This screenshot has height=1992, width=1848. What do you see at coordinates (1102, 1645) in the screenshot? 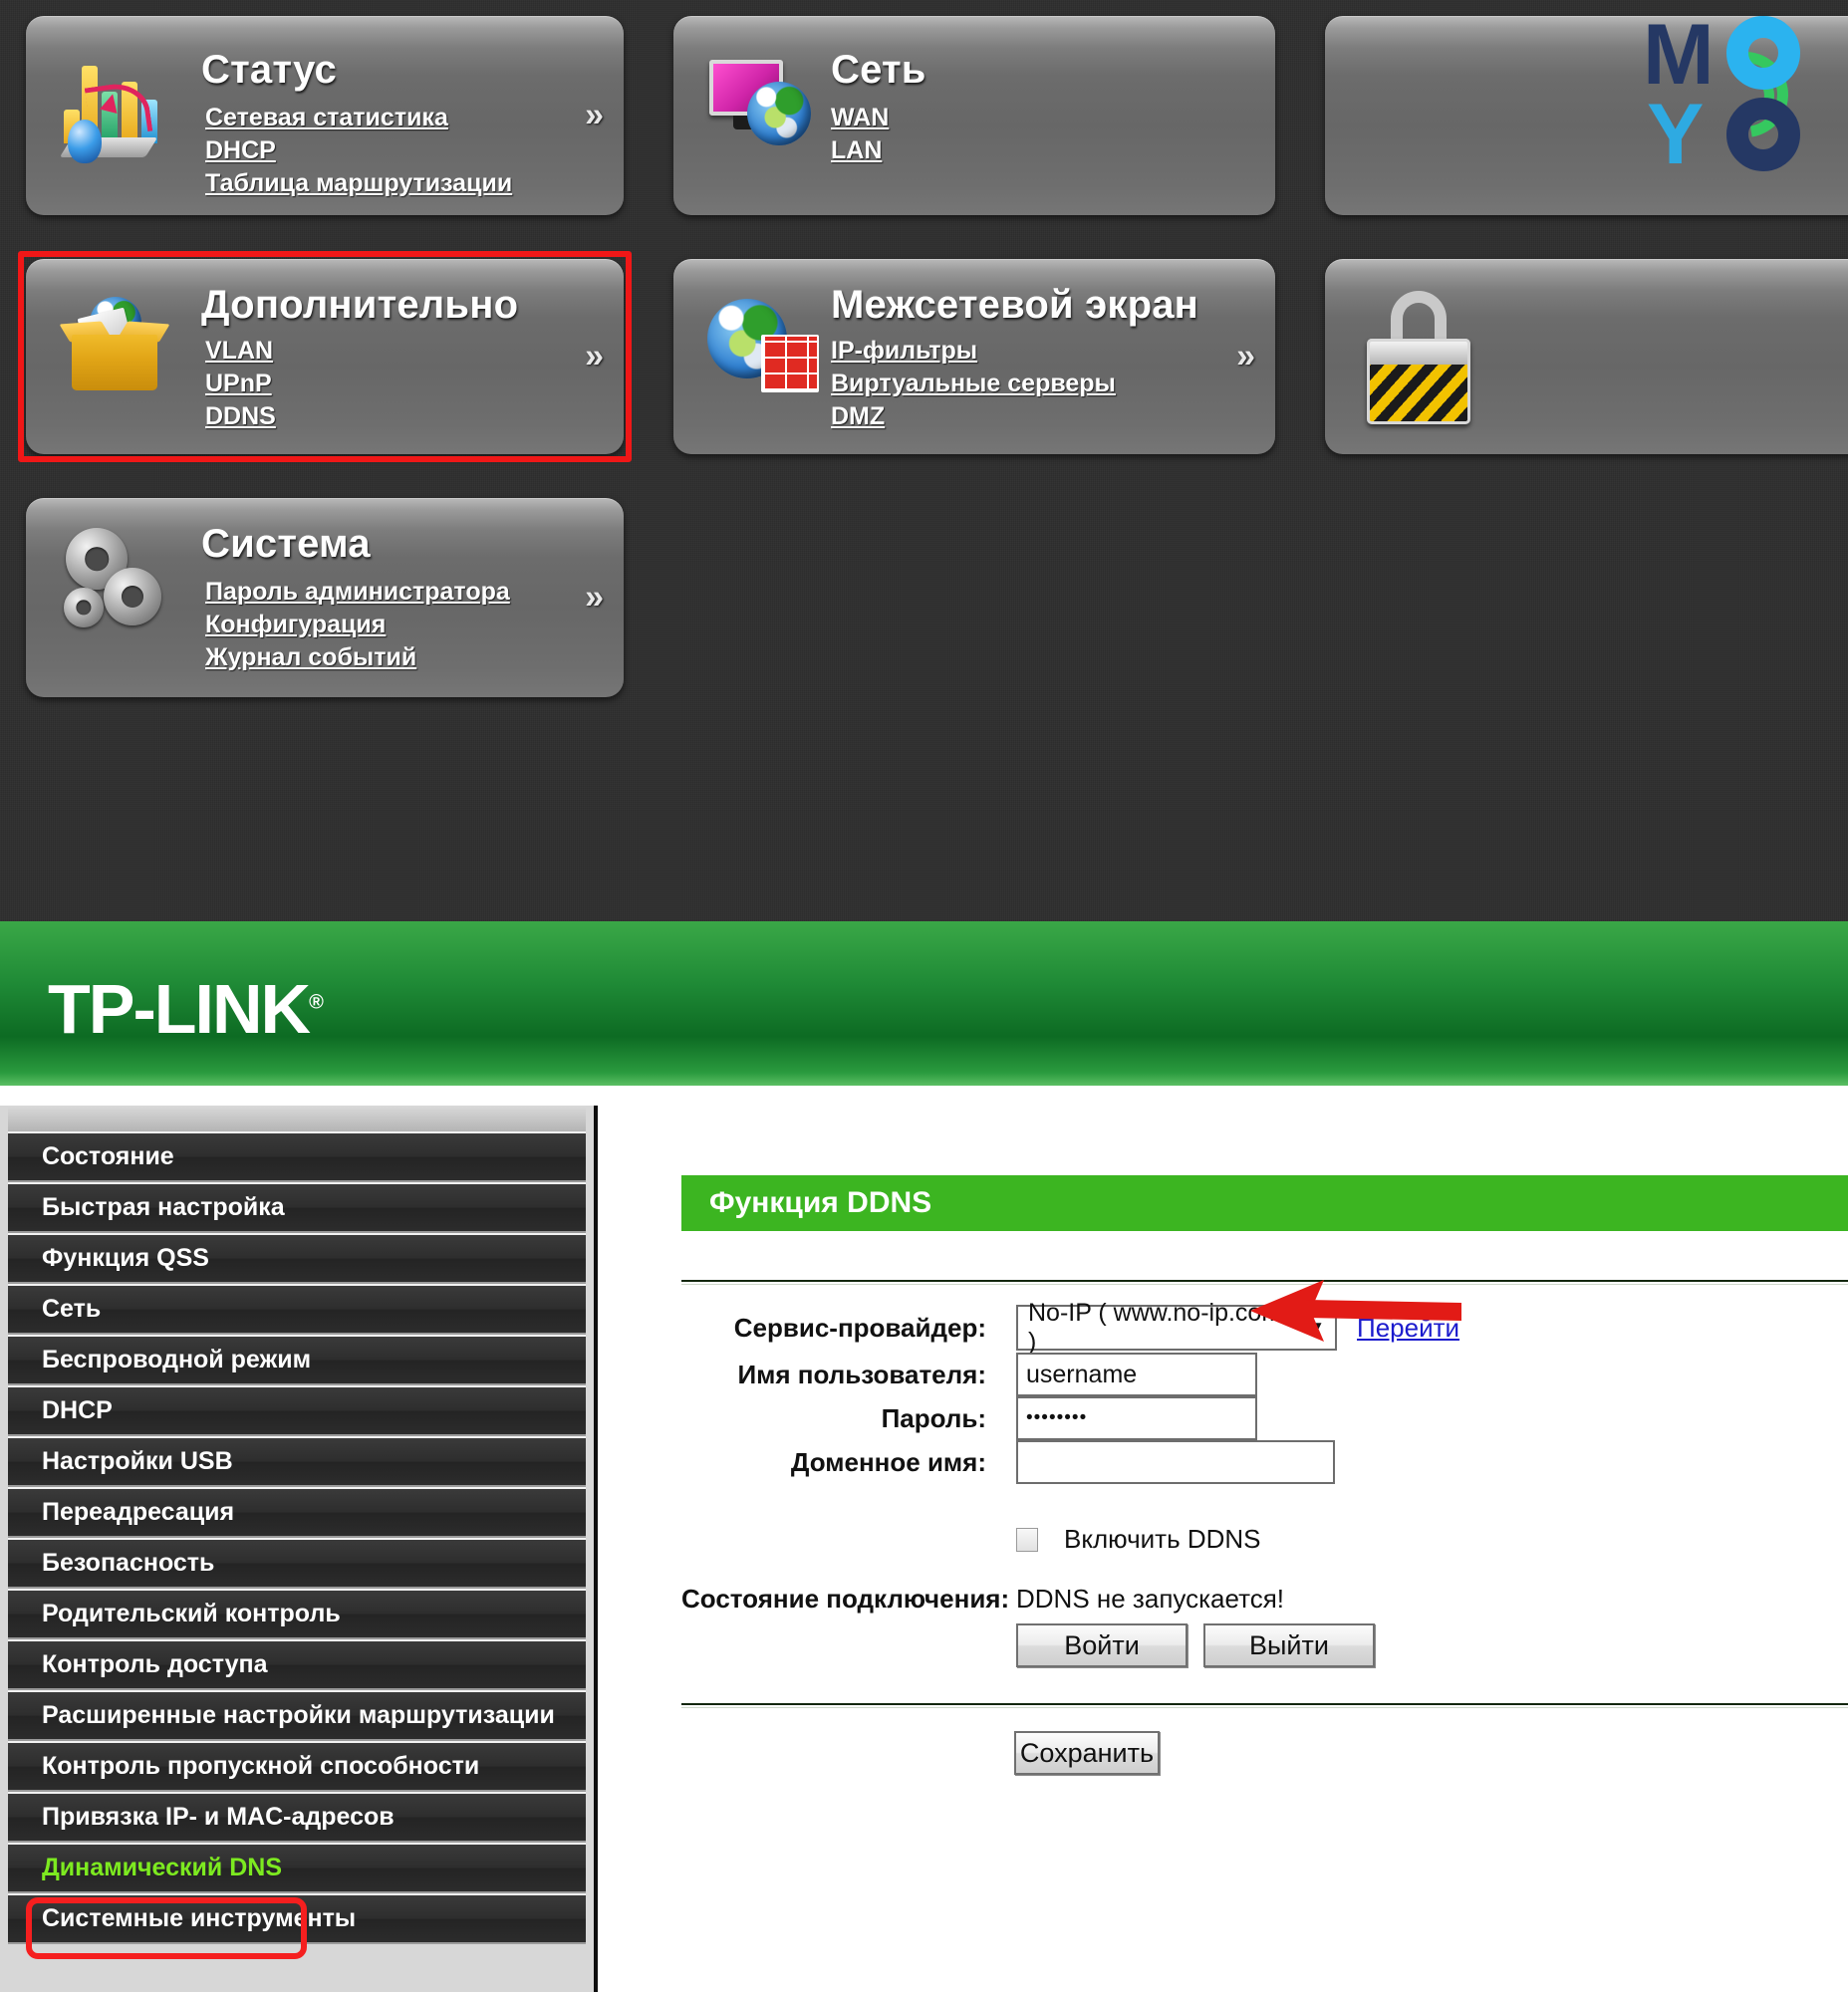
I see `login-button: Войти` at bounding box center [1102, 1645].